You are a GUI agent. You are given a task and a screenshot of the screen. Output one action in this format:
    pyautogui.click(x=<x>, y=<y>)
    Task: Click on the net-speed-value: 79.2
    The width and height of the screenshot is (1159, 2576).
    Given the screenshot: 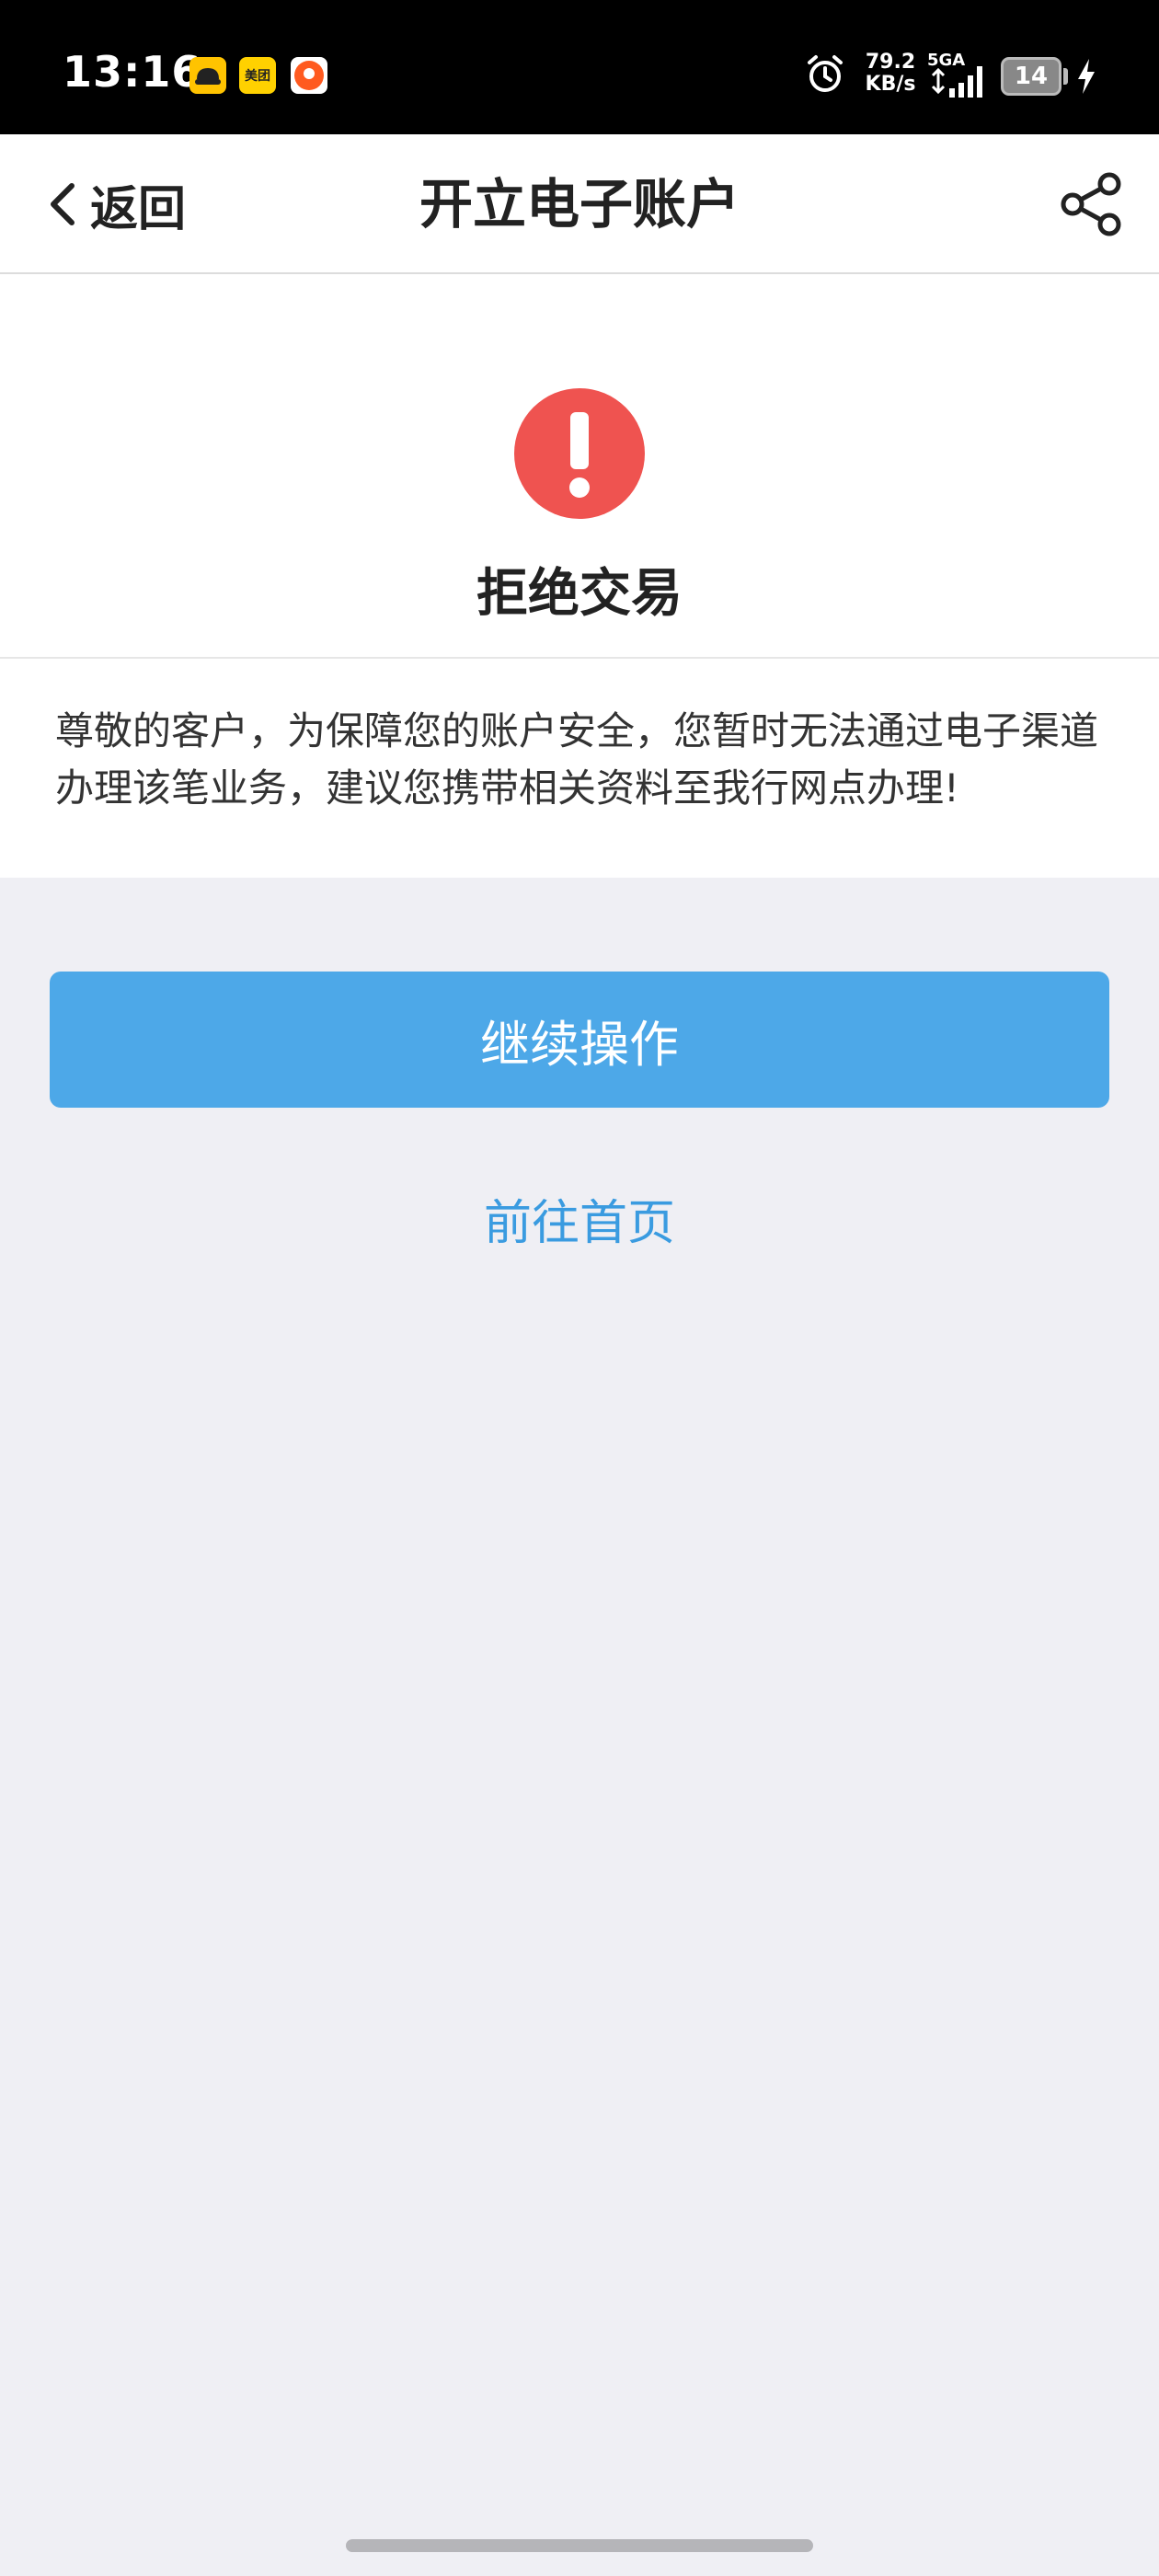 What is the action you would take?
    pyautogui.click(x=890, y=62)
    